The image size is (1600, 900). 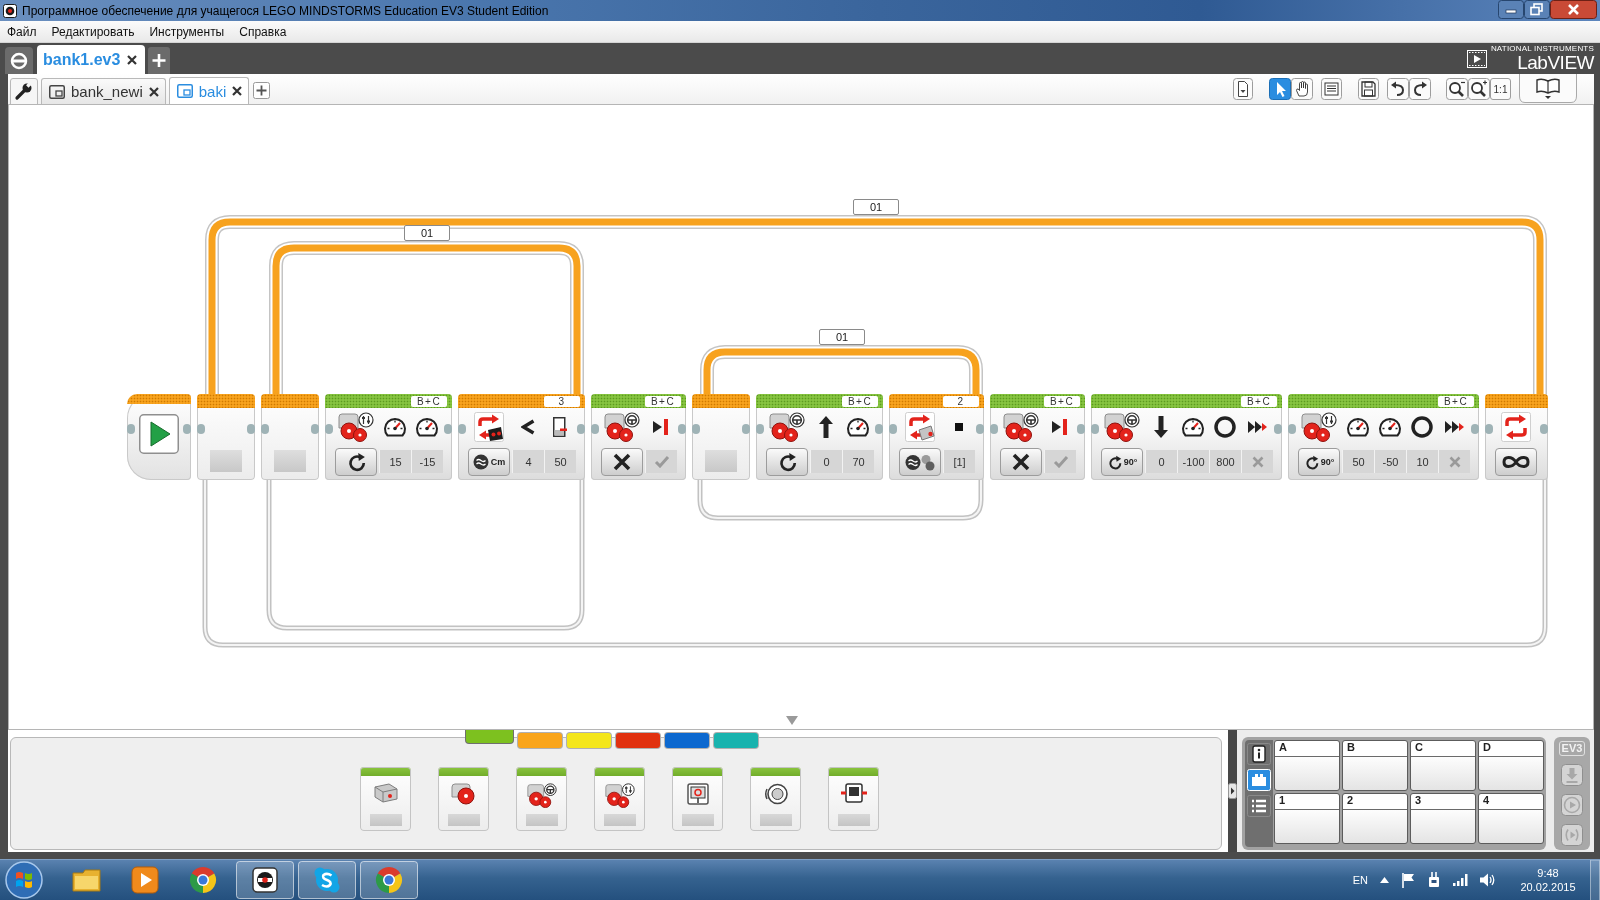 What do you see at coordinates (1390, 461) in the screenshot?
I see `parameter-value: -50` at bounding box center [1390, 461].